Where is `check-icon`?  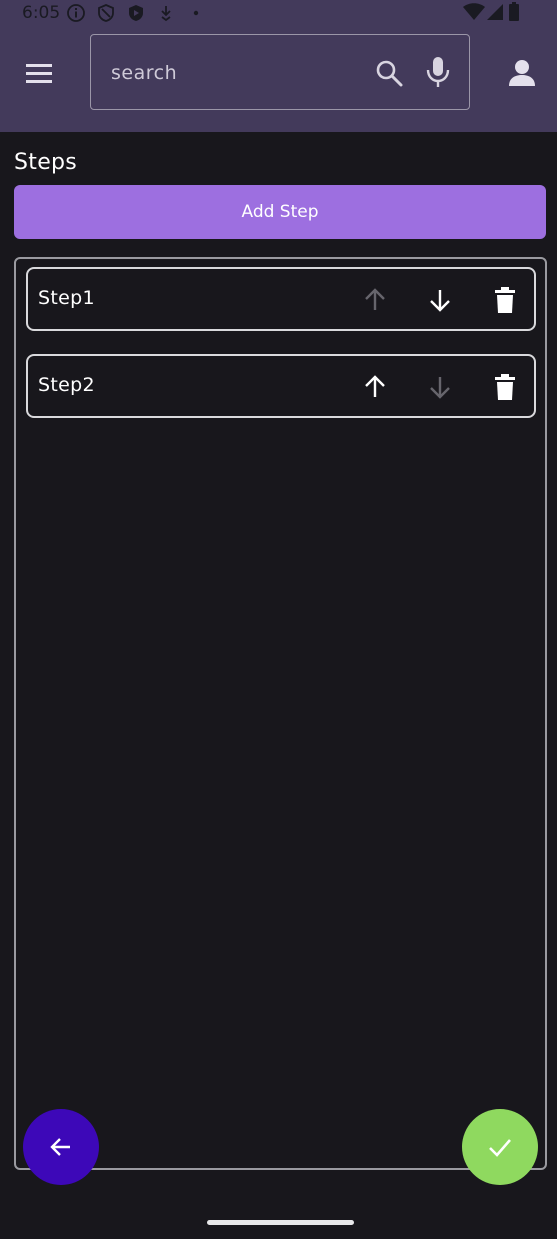 check-icon is located at coordinates (500, 1148).